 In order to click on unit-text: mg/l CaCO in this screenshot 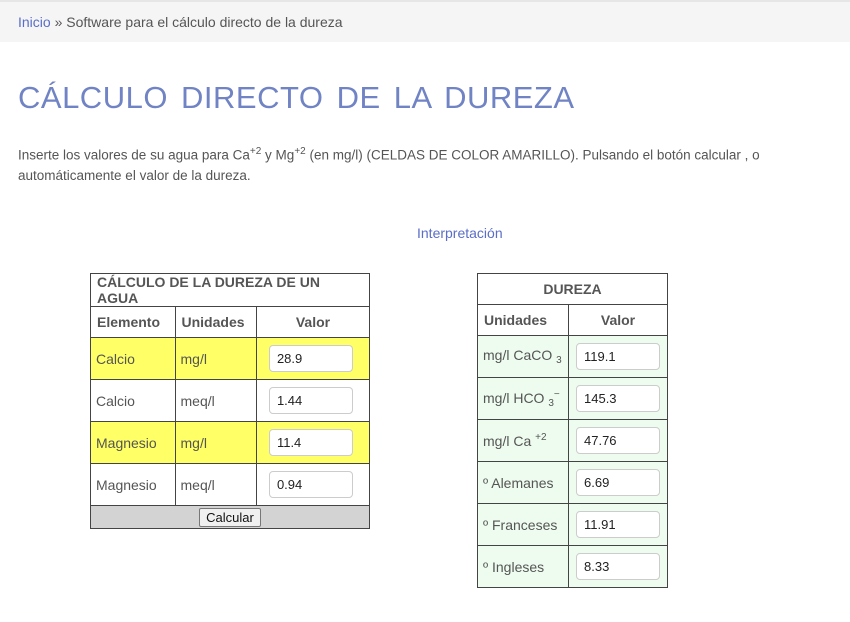, I will do `click(518, 355)`.